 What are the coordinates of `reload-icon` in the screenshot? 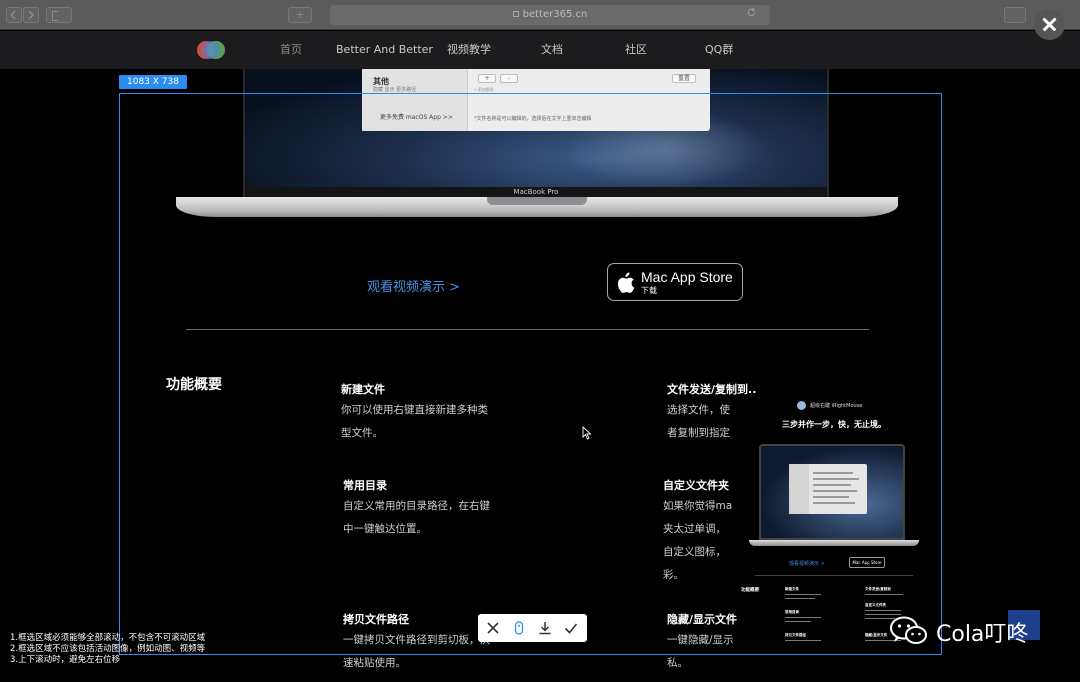 It's located at (751, 14).